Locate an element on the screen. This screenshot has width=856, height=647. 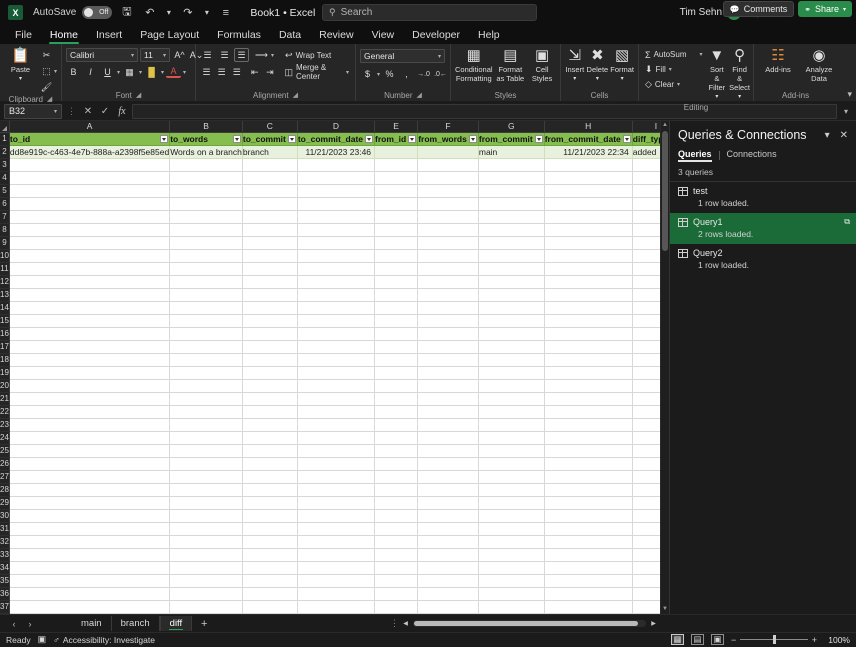
query-list-item: test 1 row loaded. is located at coordinates (763, 197).